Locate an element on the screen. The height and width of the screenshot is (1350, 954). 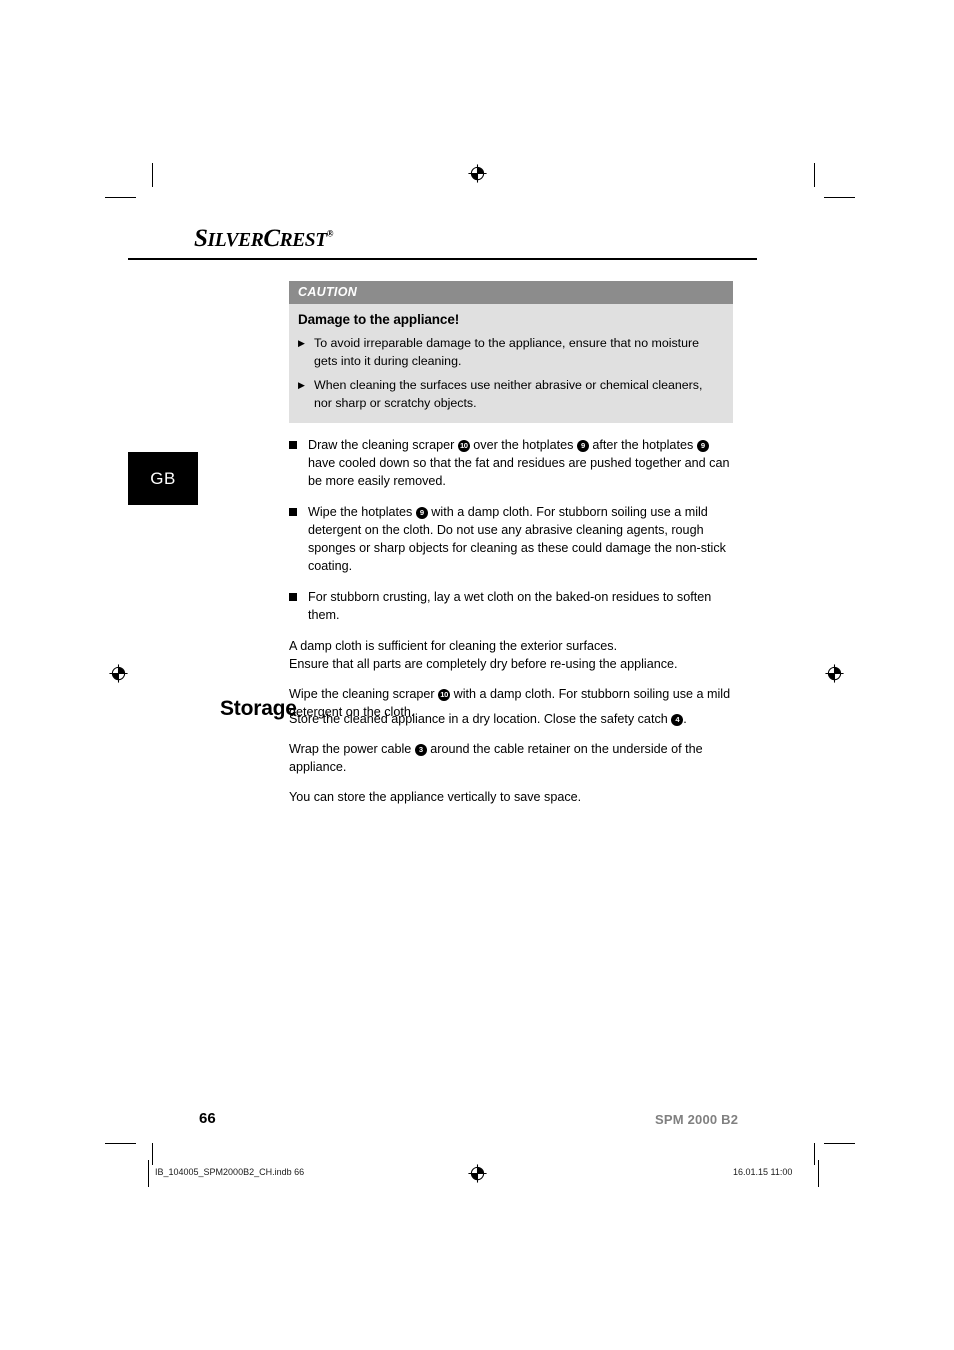
text-segment: Wipe the hotplates is located at coordinates (362, 512).